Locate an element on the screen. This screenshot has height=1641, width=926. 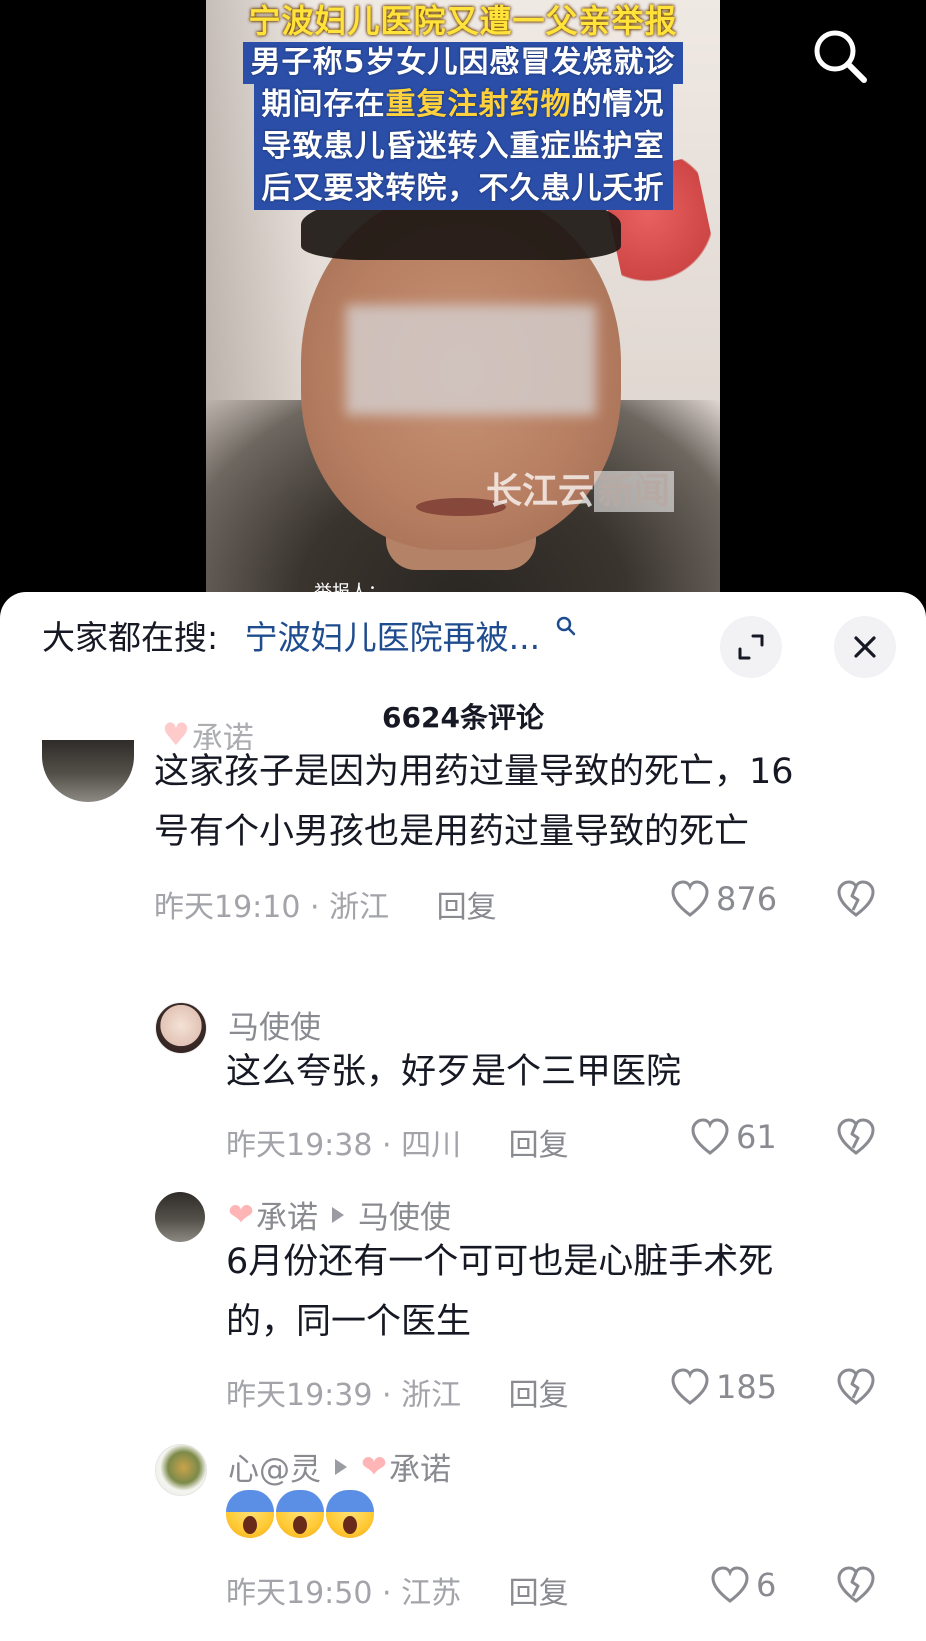
caption-line-3a: 期间存在 is located at coordinates (323, 104).